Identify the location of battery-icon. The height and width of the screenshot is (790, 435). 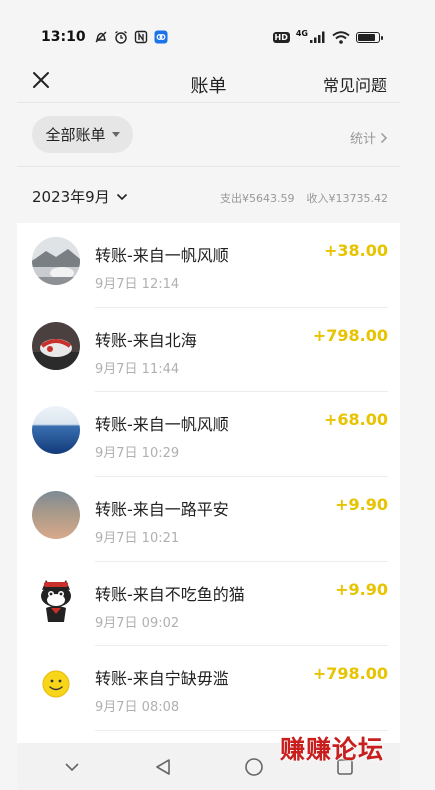
(369, 37).